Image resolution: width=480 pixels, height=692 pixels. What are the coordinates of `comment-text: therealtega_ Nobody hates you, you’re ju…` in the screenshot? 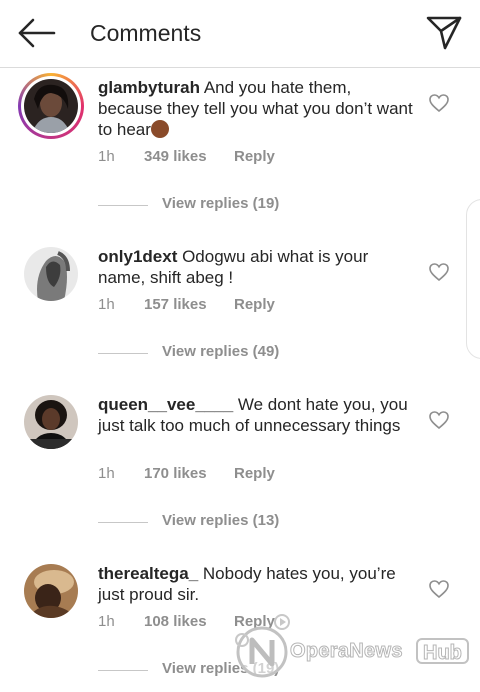 It's located at (257, 584).